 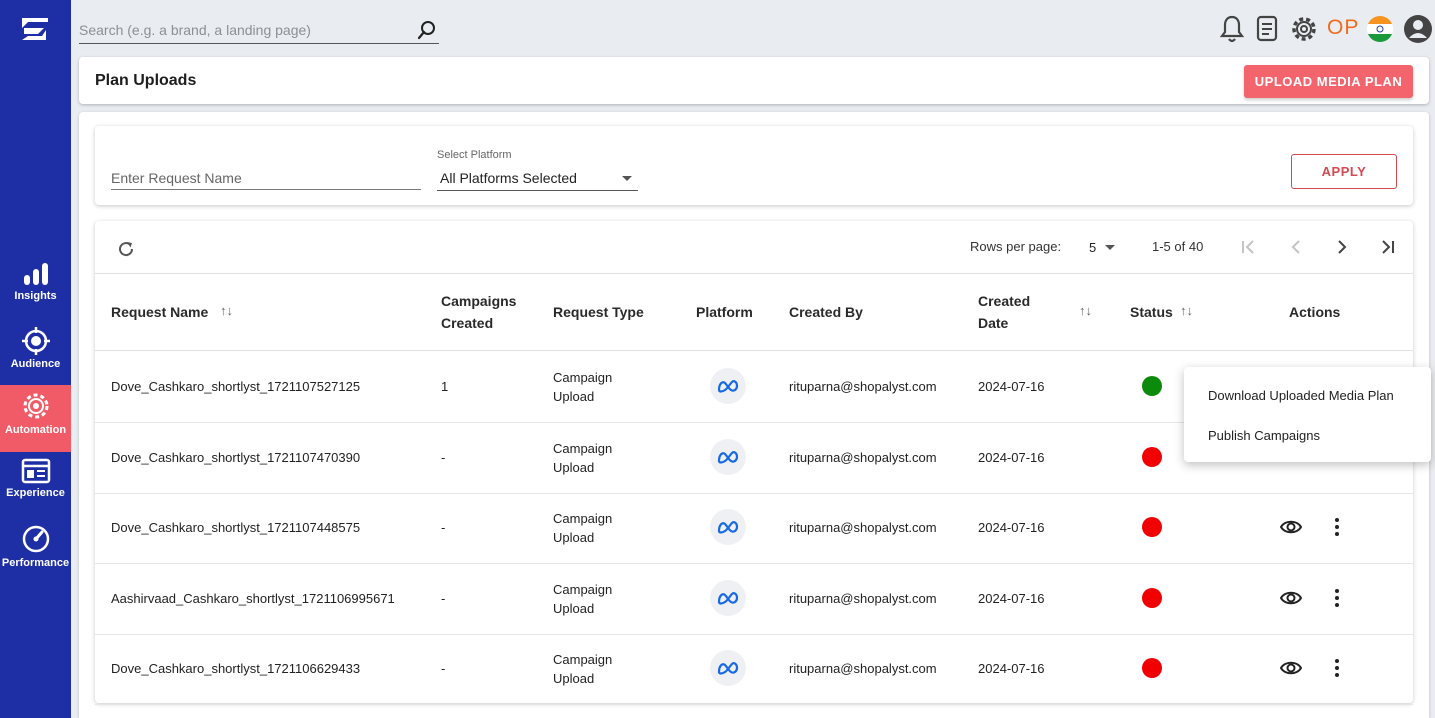 I want to click on brand-logo-icon, so click(x=35, y=29).